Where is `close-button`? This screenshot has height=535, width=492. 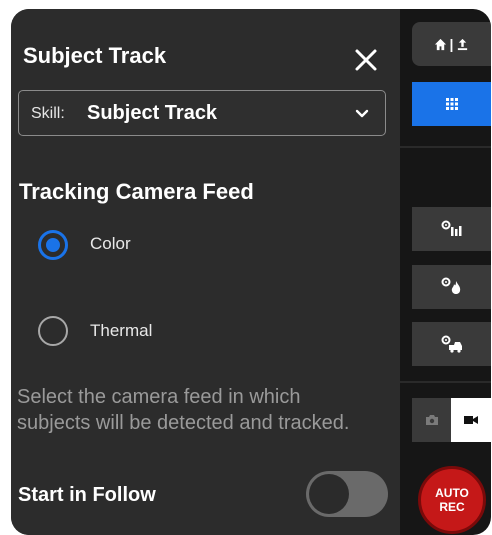
close-button is located at coordinates (366, 60).